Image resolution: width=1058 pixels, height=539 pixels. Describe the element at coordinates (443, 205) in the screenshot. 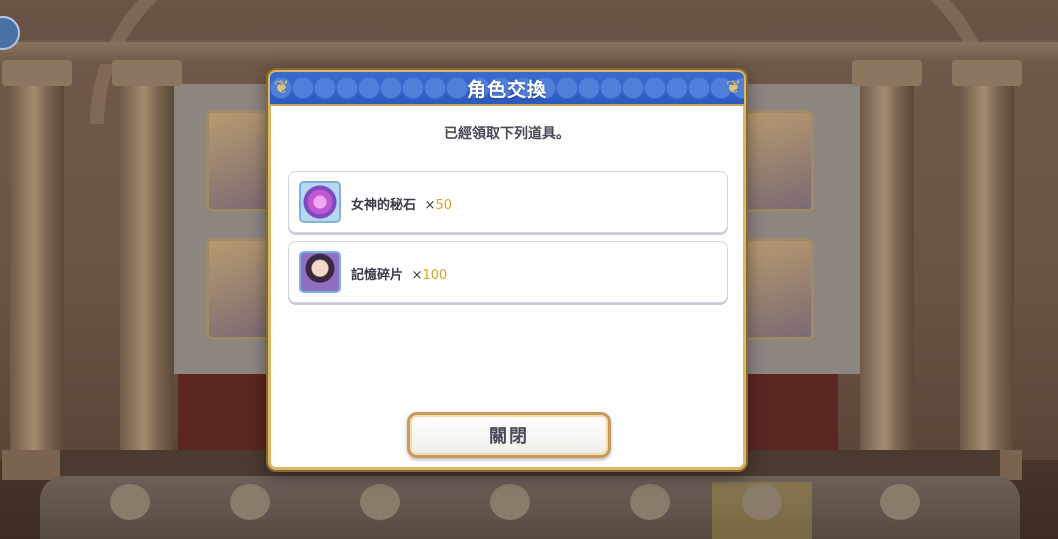

I see `reward-item-quantity: 50` at that location.